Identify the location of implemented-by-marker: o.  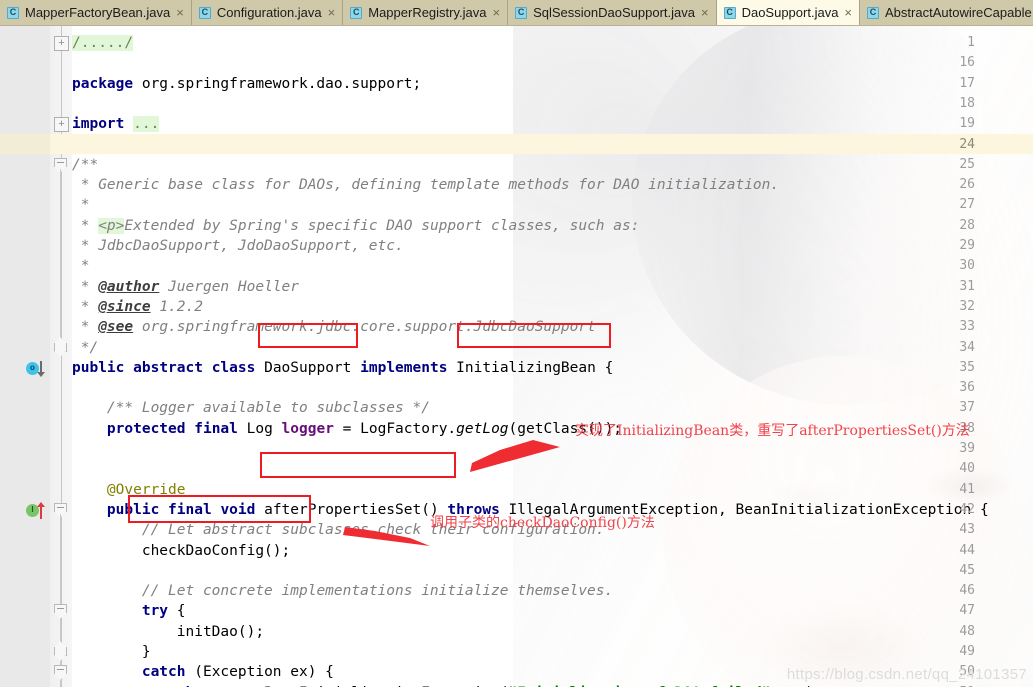
(39, 368).